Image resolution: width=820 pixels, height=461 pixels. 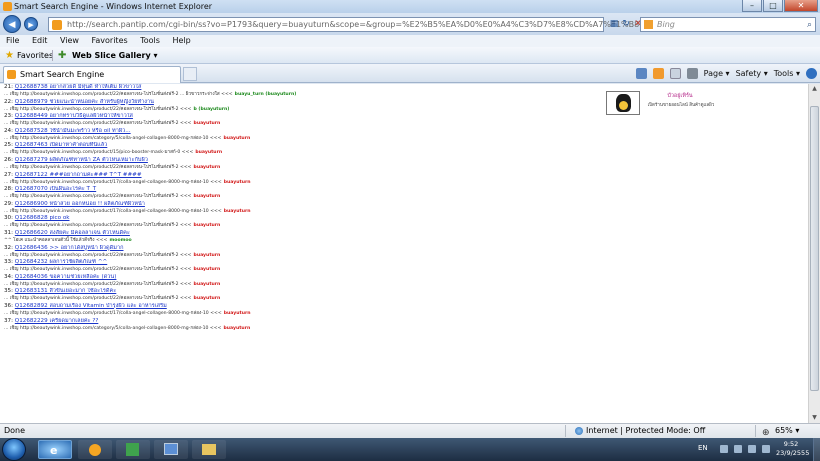 I want to click on menu-file: File, so click(x=12, y=40).